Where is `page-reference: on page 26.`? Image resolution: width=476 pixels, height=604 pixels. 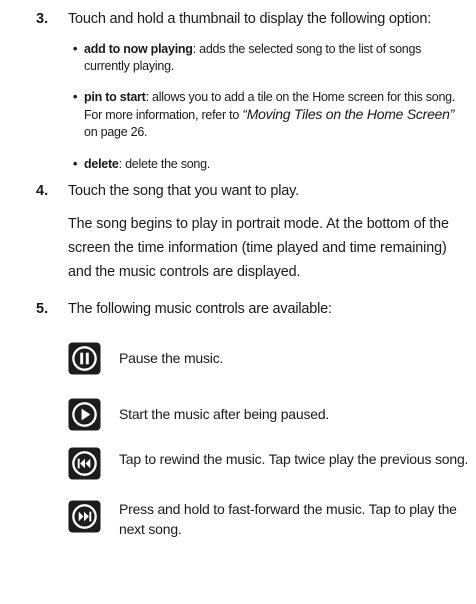 page-reference: on page 26. is located at coordinates (116, 132).